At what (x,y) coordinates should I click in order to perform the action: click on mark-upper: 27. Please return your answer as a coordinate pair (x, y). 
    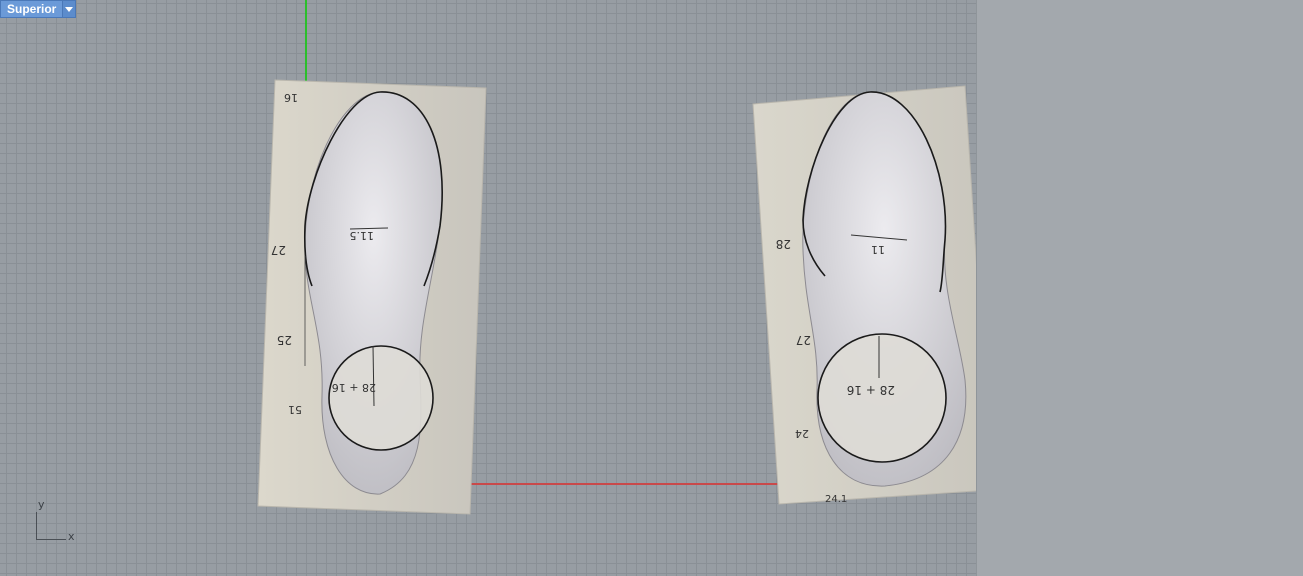
    Looking at the image, I should click on (278, 250).